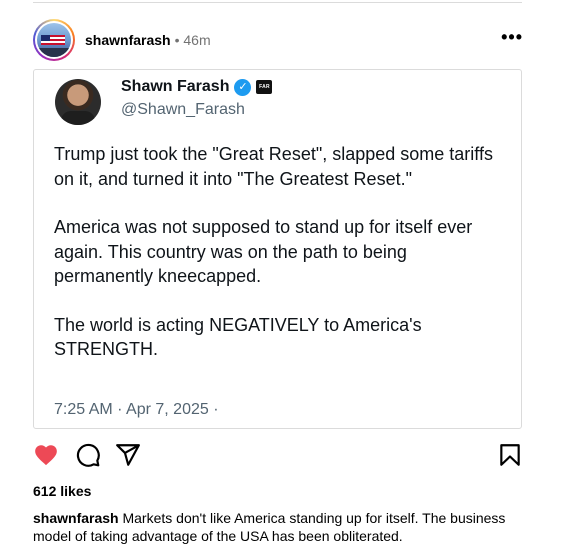  I want to click on tweet-author-avatar, so click(78, 102).